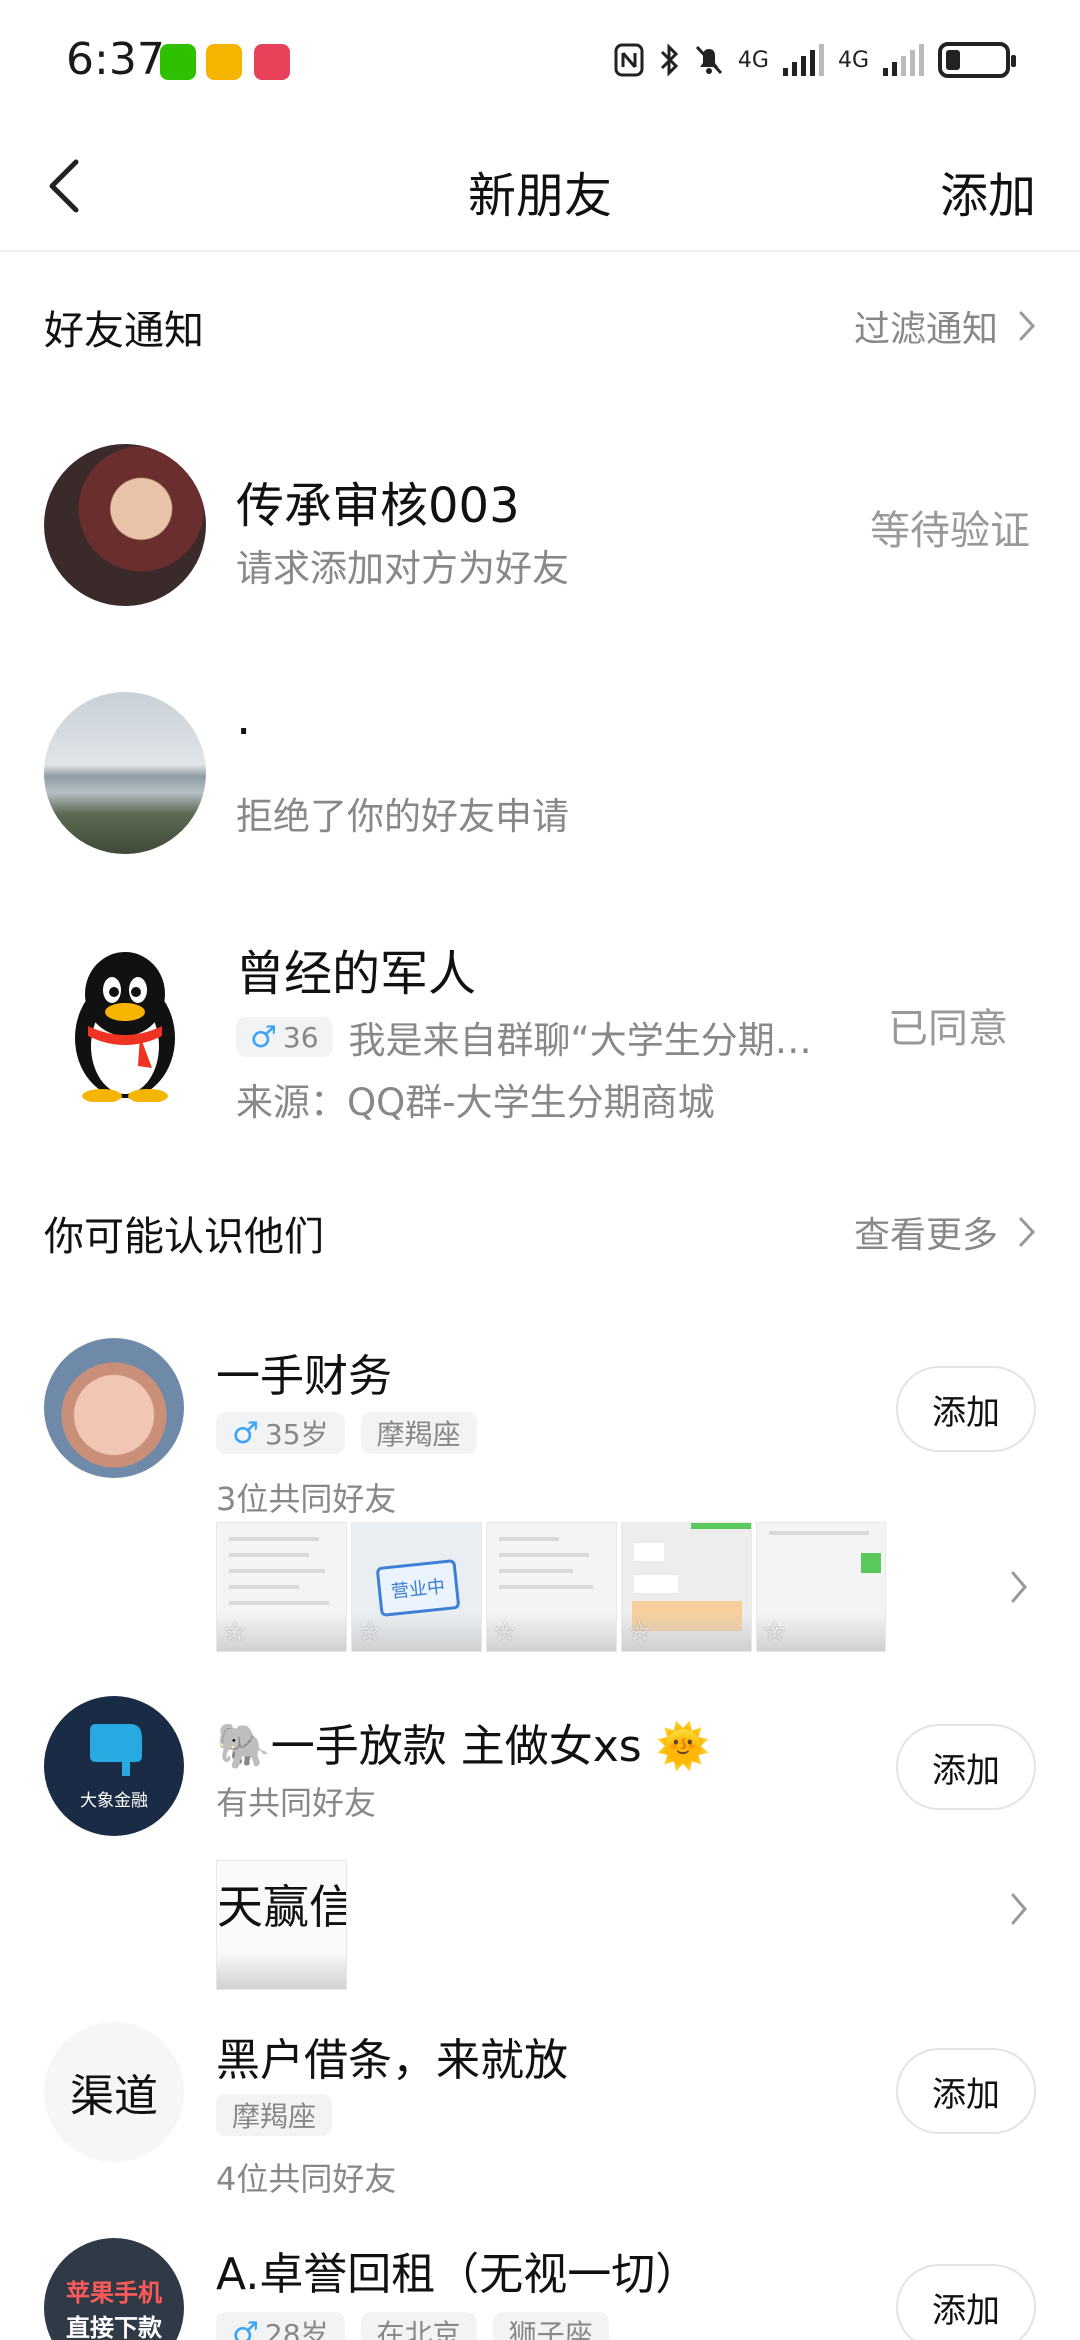 The height and width of the screenshot is (2340, 1080). I want to click on open-sign-label: 营业中, so click(418, 1589).